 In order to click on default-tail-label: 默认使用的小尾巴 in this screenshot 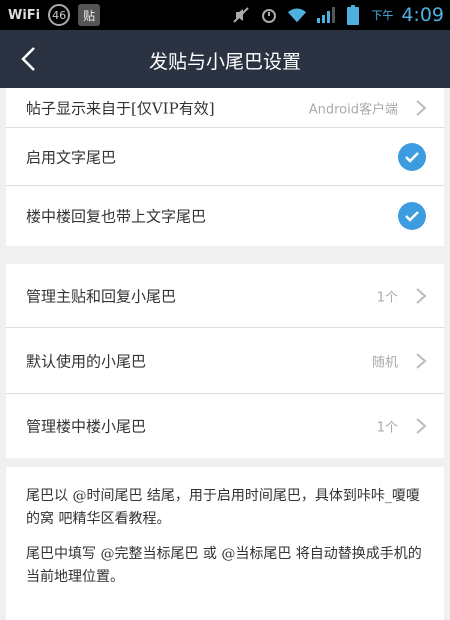, I will do `click(86, 361)`.